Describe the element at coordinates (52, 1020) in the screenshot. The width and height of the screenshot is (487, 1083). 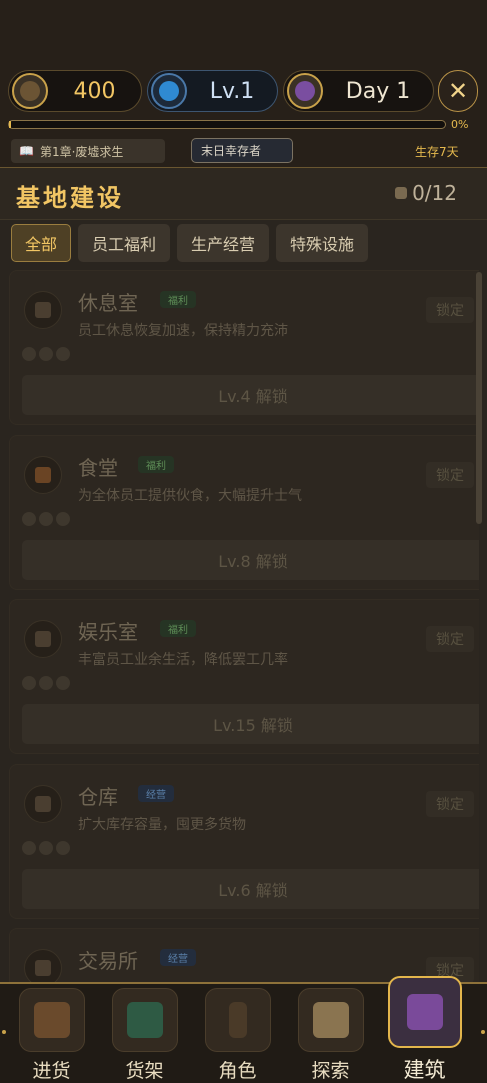
I see `cart-icon` at that location.